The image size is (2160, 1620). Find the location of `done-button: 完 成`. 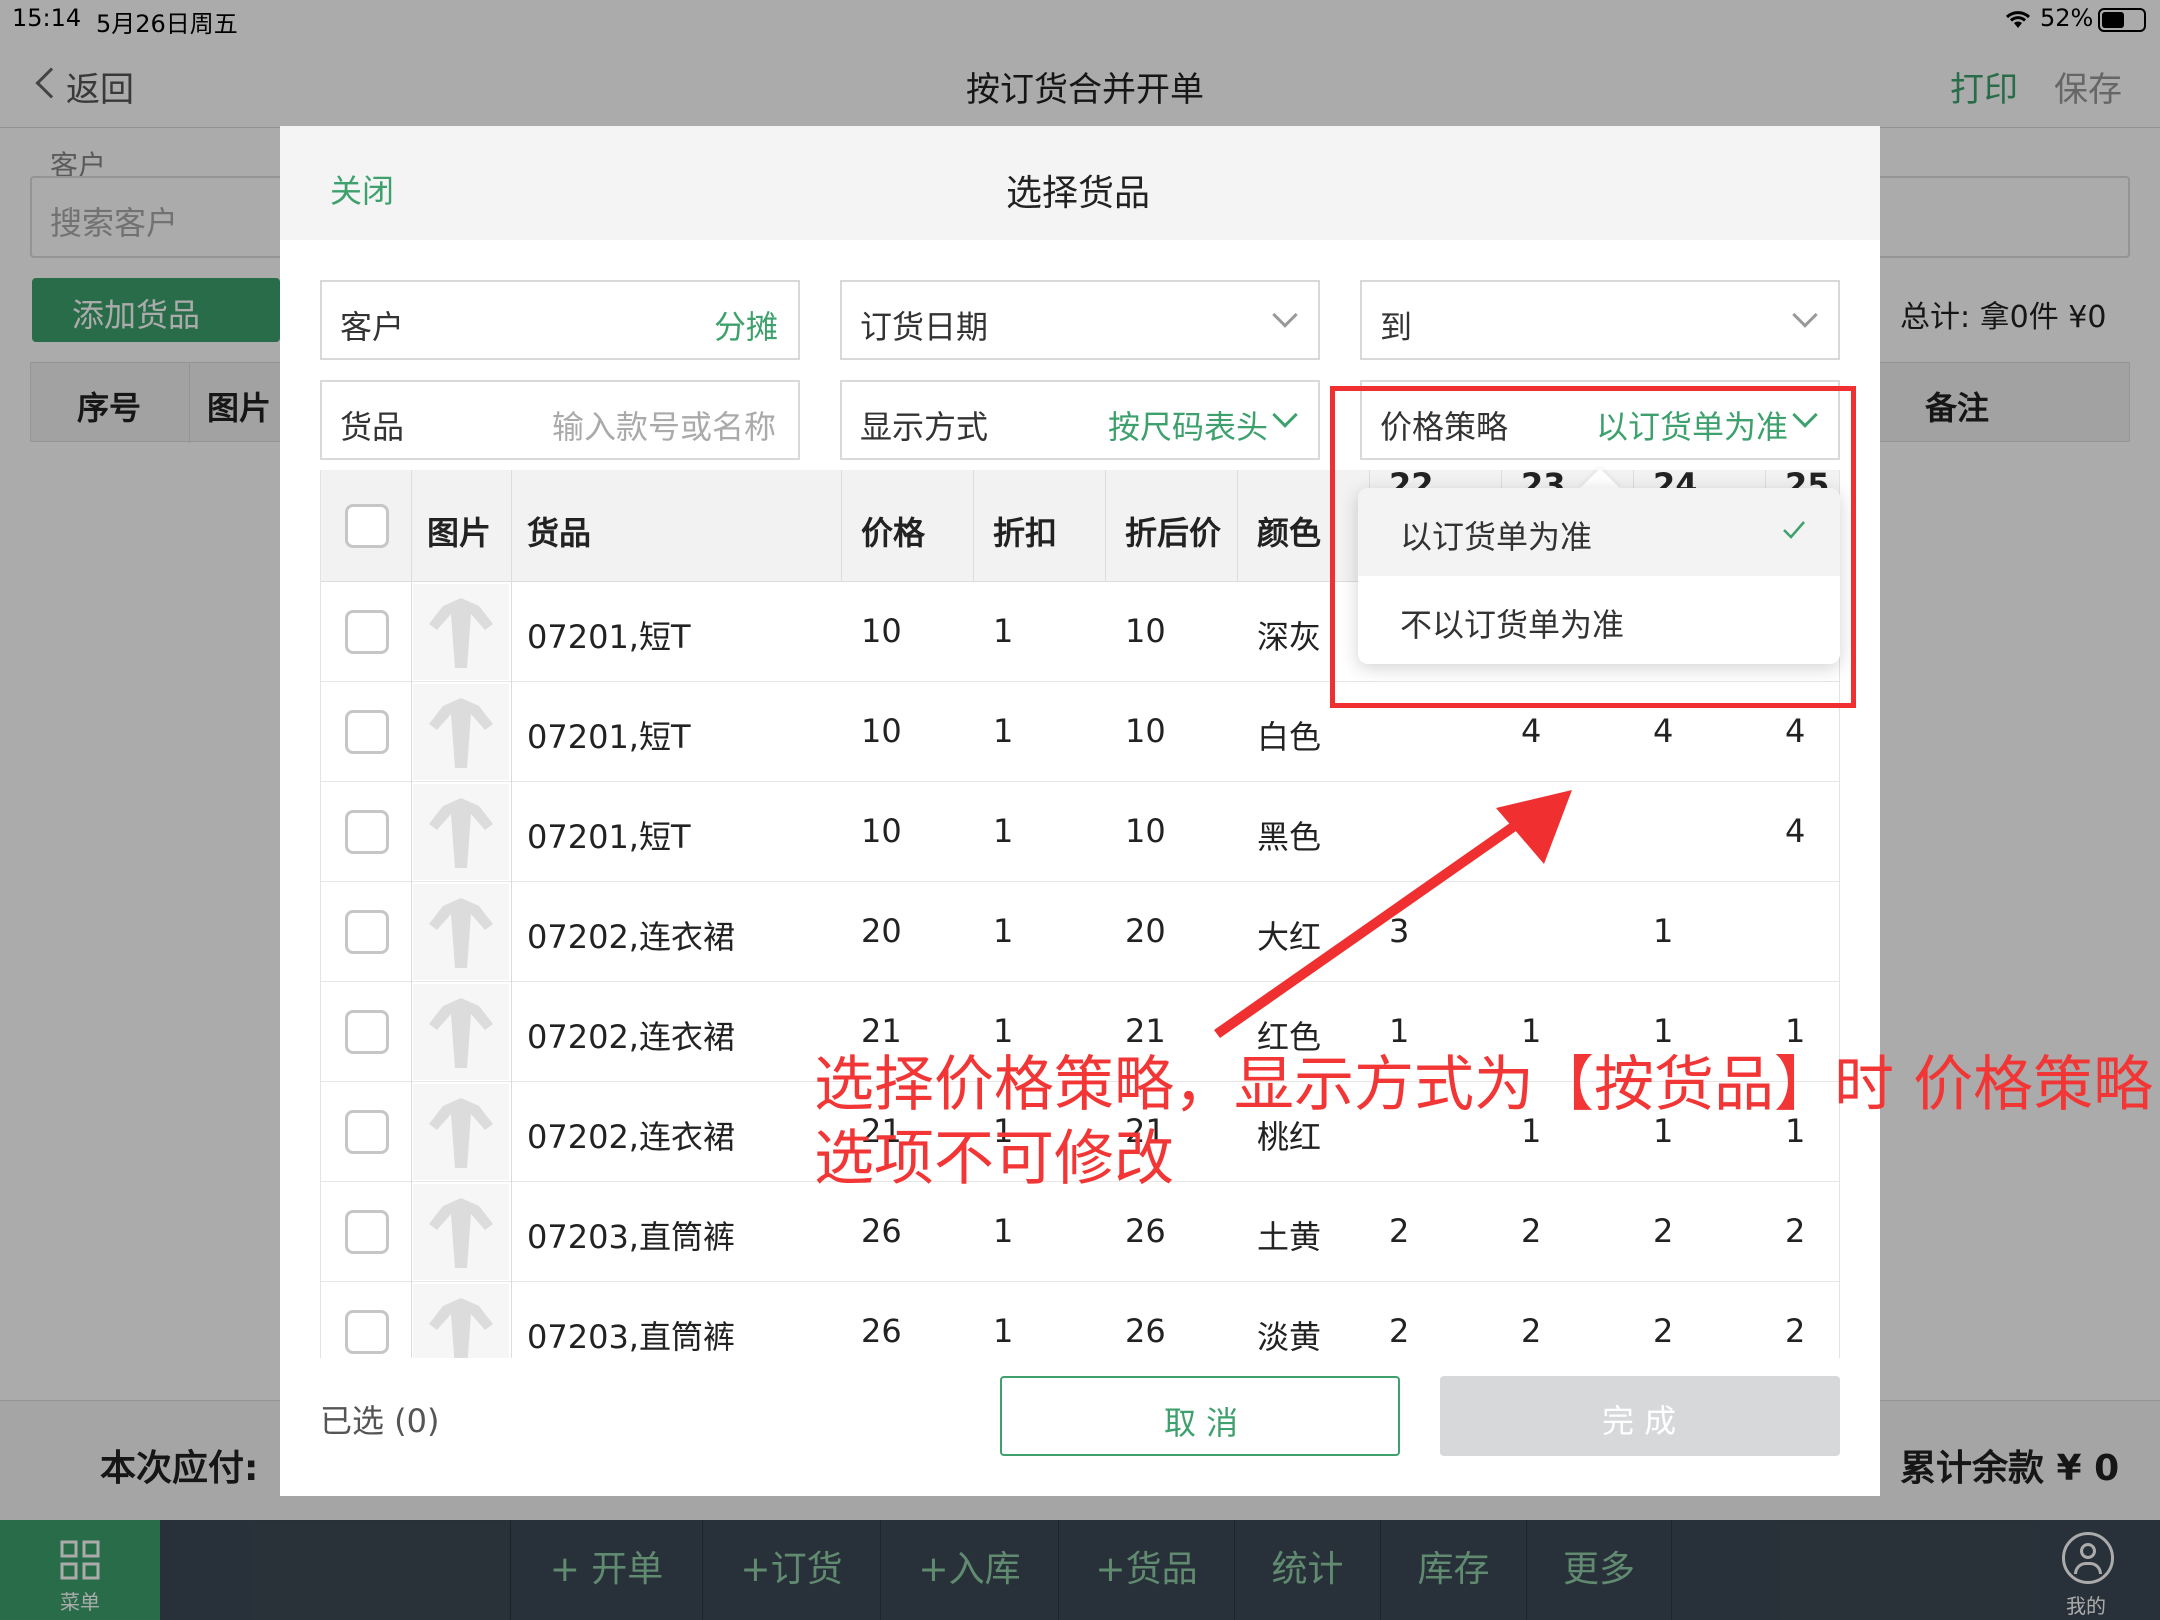

done-button: 完 成 is located at coordinates (1640, 1416).